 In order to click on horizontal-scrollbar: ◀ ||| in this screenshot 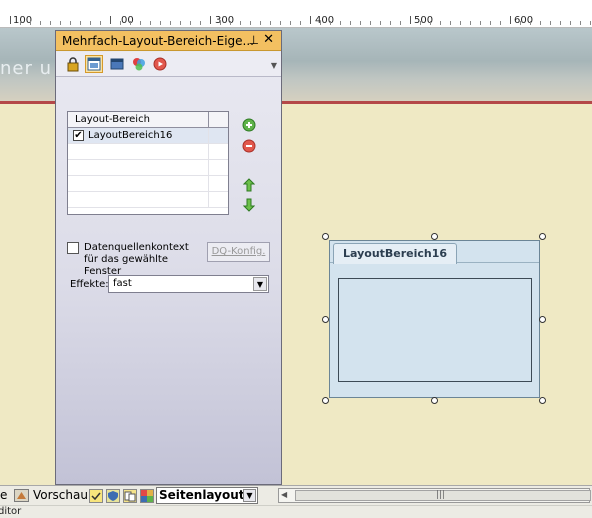, I will do `click(434, 495)`.